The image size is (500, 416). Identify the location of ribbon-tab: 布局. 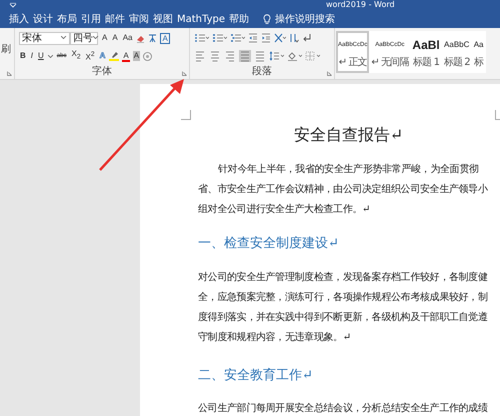
(67, 19).